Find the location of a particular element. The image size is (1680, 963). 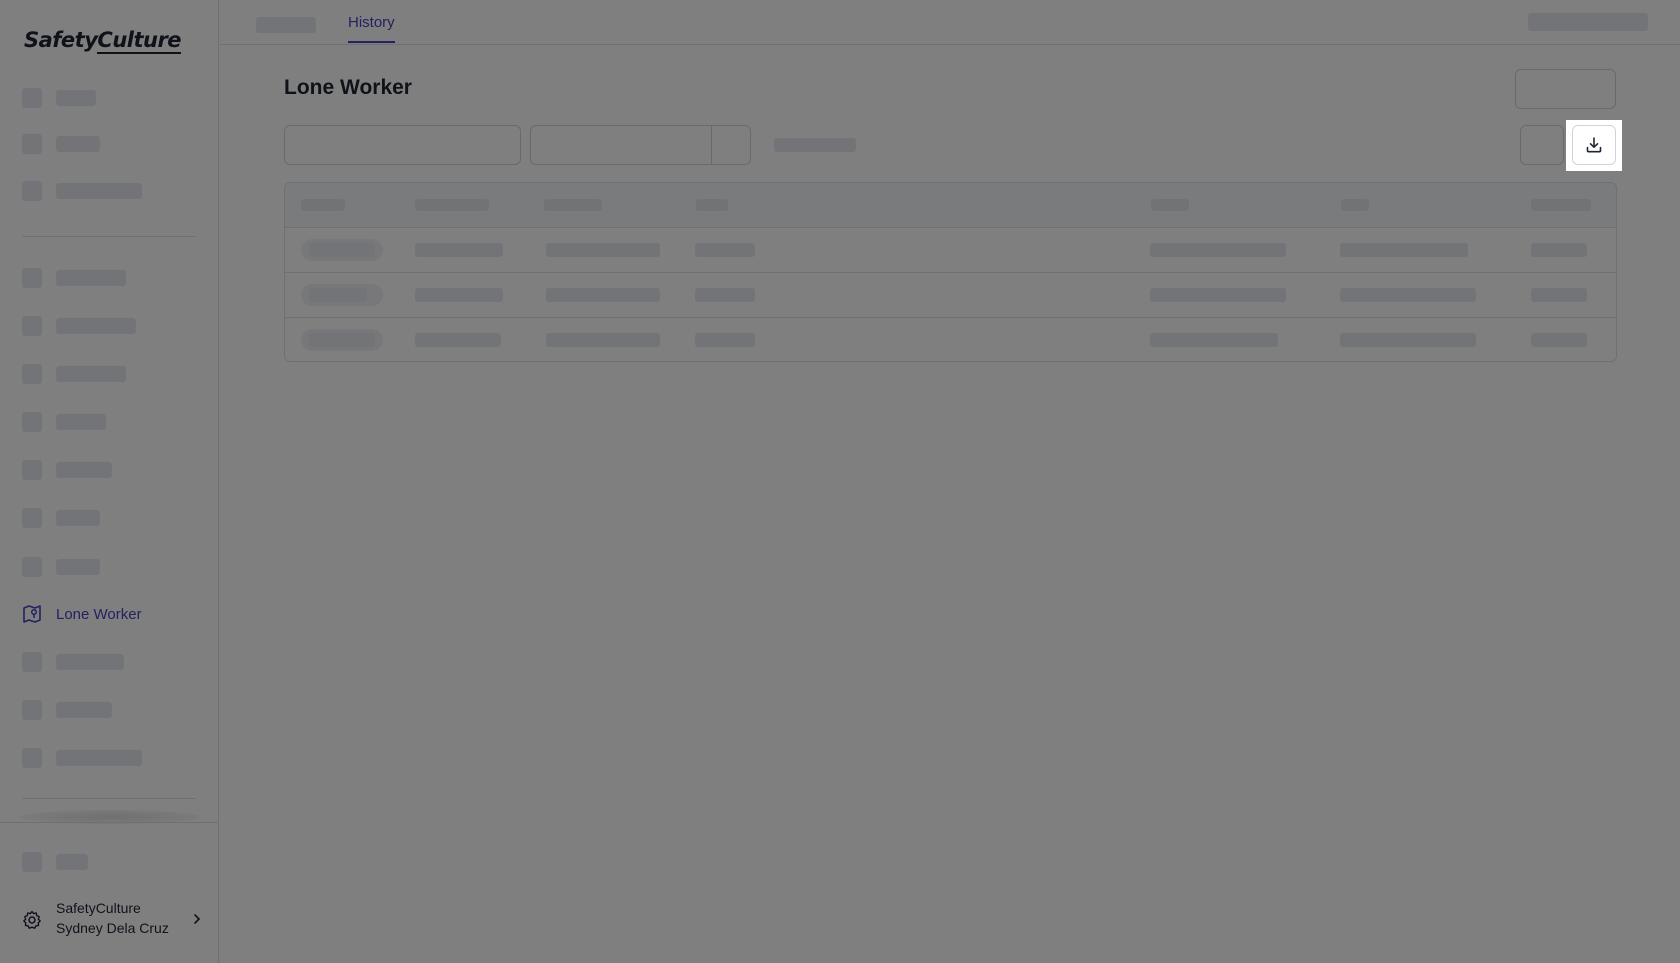

search-input is located at coordinates (402, 145).